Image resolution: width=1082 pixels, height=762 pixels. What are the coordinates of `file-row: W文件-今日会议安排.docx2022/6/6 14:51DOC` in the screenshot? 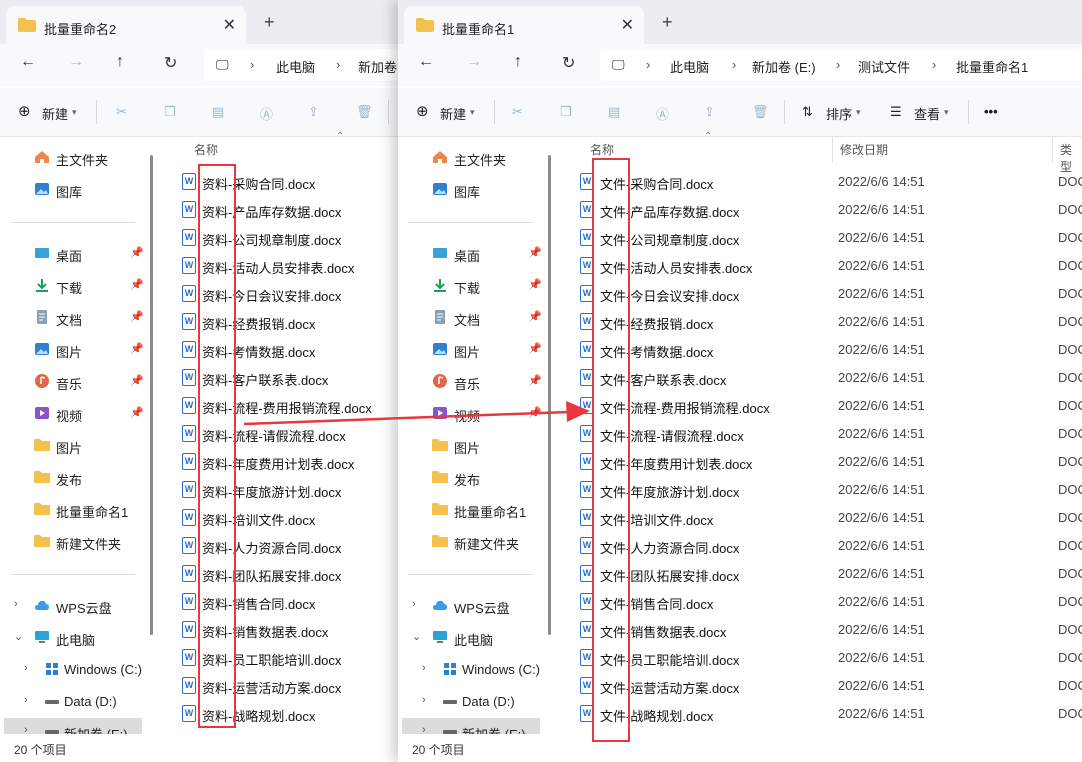 It's located at (820, 293).